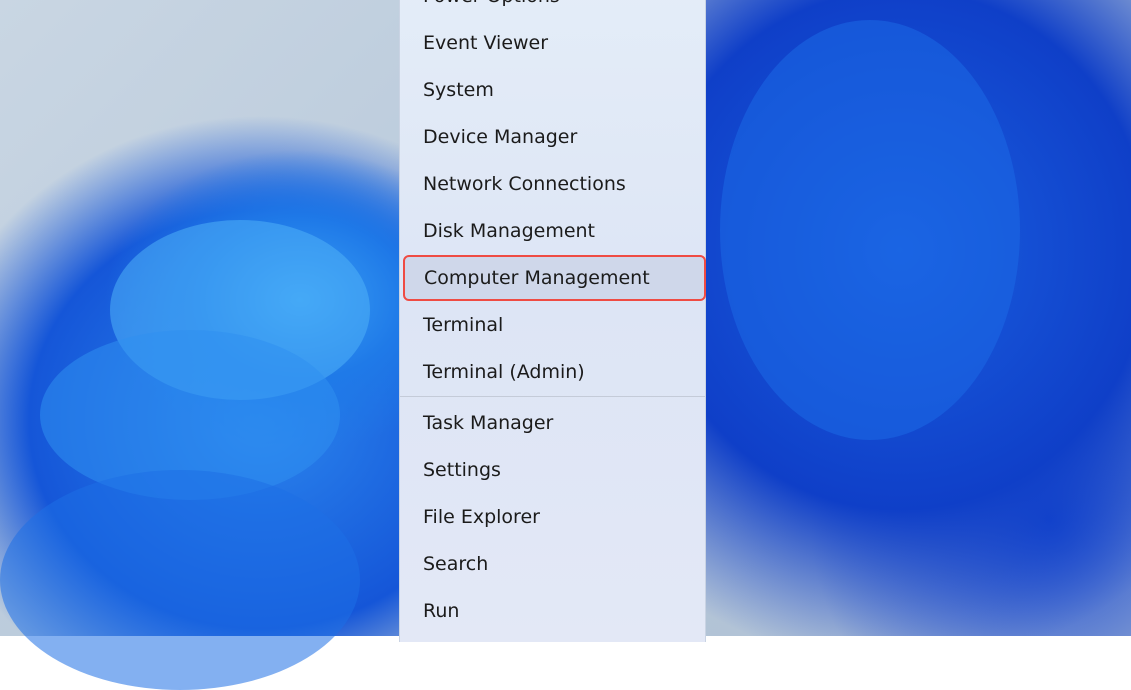 The image size is (1131, 690). I want to click on menu-item-task-manager: Task Manager, so click(552, 423).